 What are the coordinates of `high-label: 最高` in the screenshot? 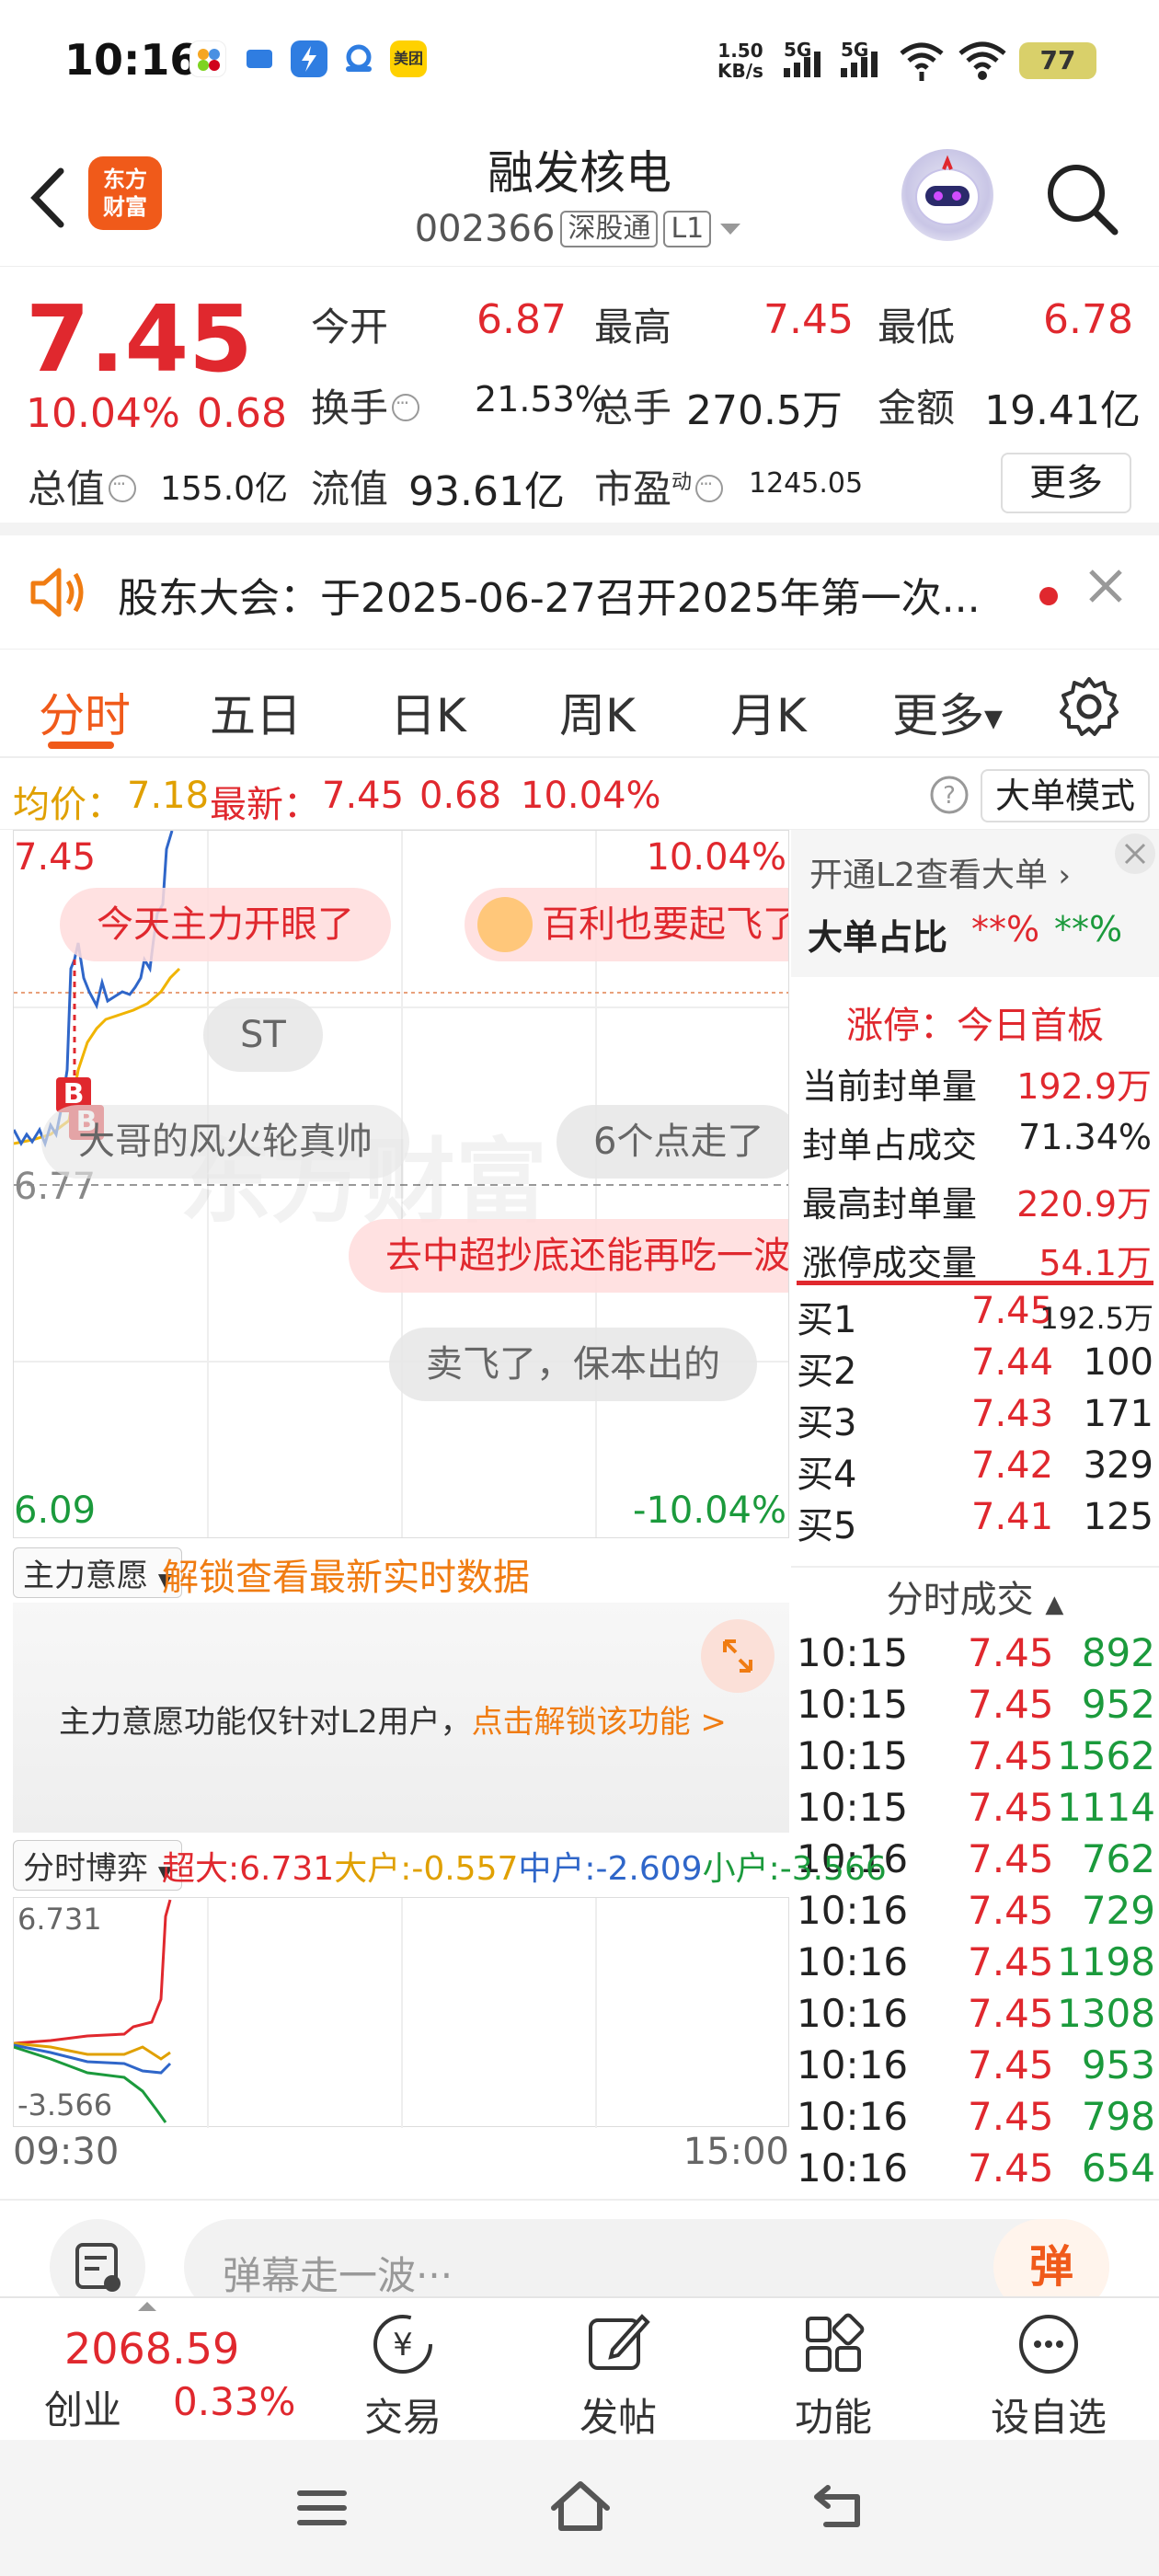 It's located at (633, 327).